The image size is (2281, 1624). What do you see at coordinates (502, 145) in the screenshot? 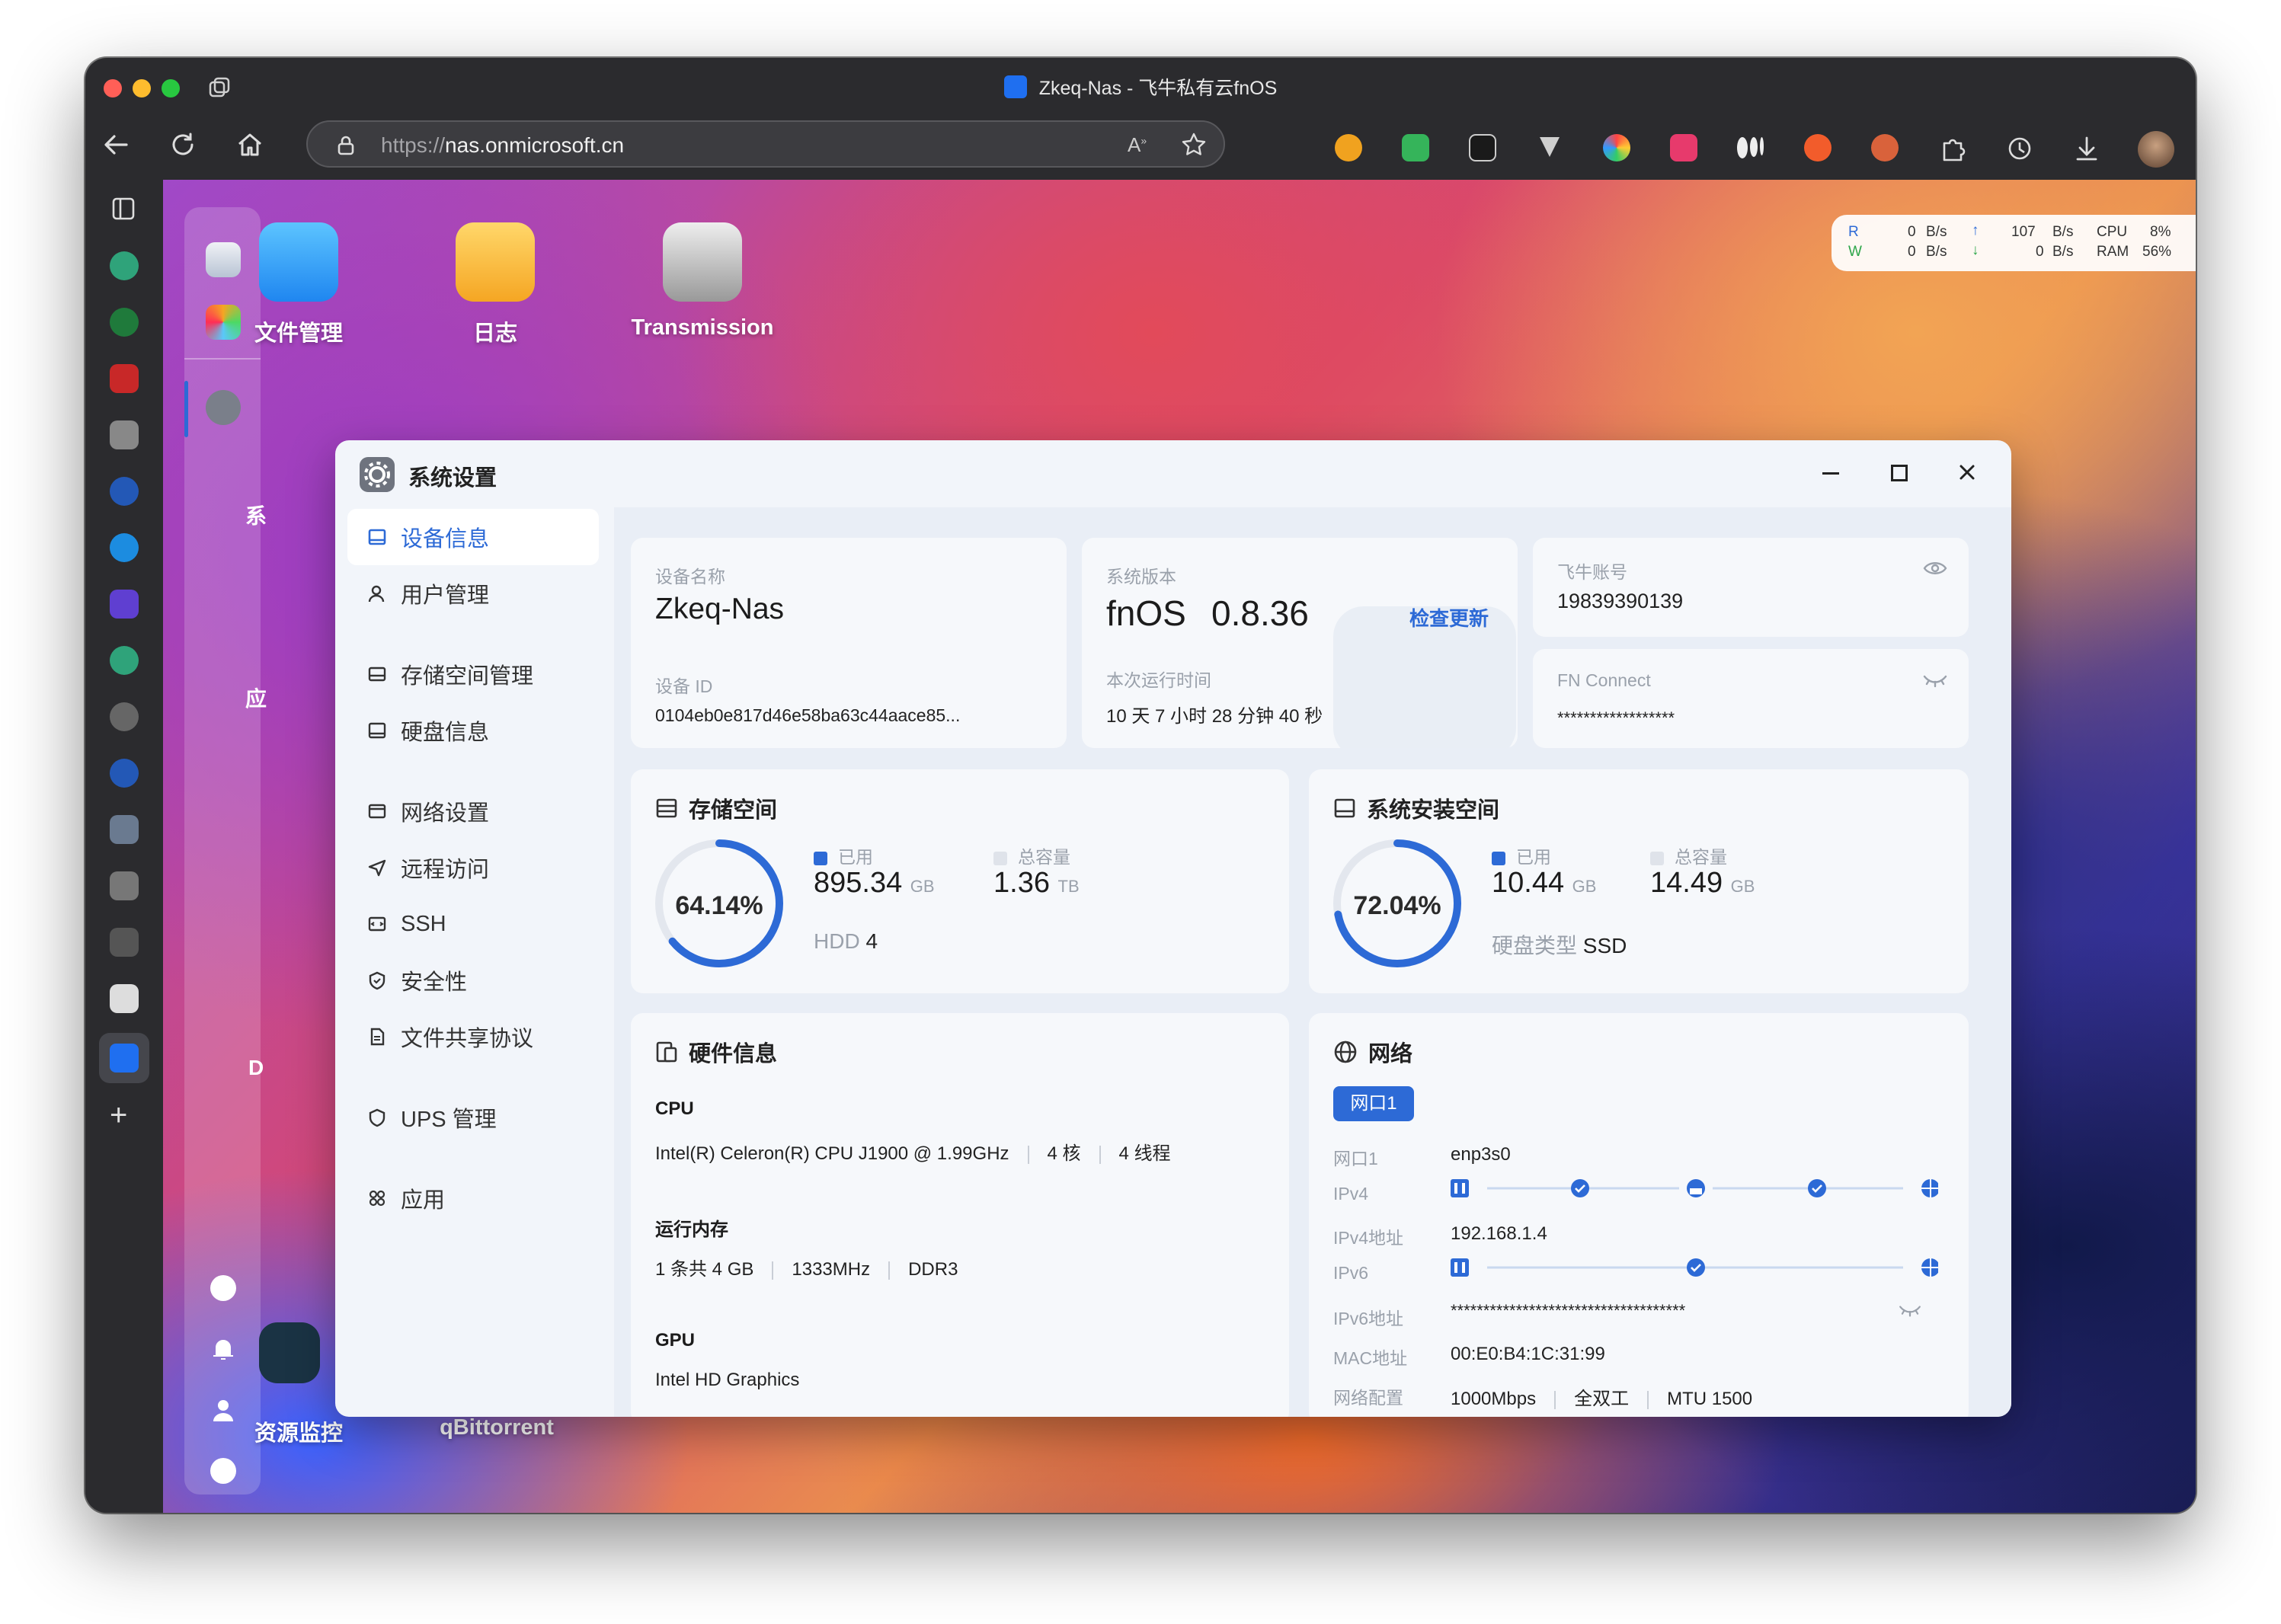
I see `url-text: https://nas.onmicrosoft.cn` at bounding box center [502, 145].